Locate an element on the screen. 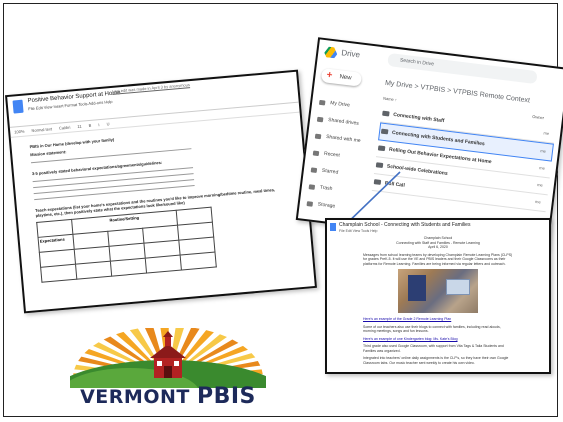 The image size is (563, 422). new-button-label: New is located at coordinates (345, 78).